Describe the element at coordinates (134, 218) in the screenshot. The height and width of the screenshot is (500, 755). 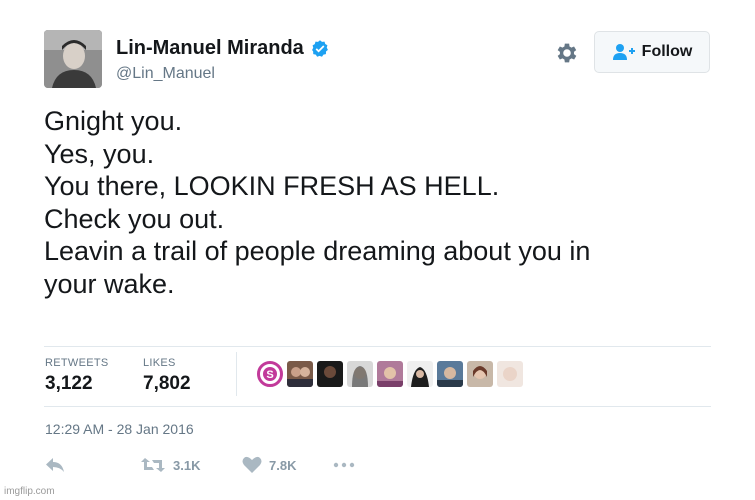
I see `tweet-line: Check you out.` at that location.